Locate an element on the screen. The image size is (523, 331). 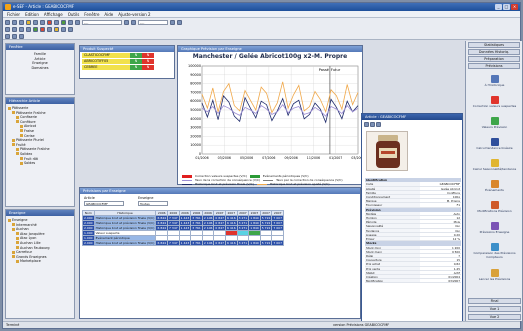
property-value: 9 500 is located at coordinates (440, 251).